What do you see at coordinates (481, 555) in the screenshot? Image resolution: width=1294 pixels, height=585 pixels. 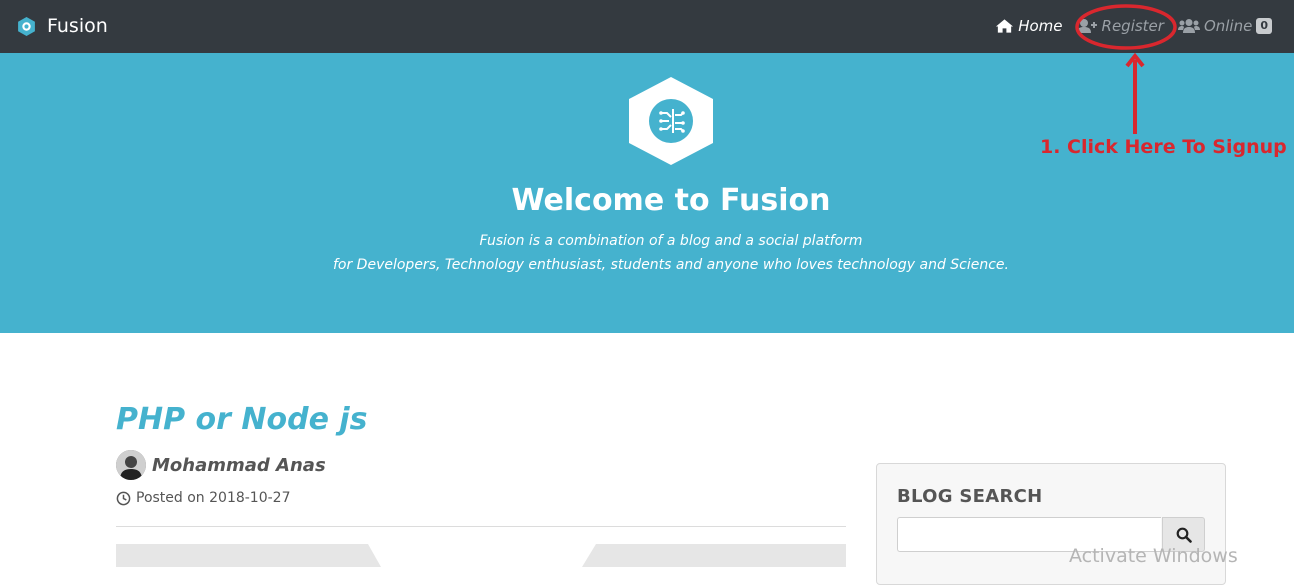 I see `post-cover-image` at bounding box center [481, 555].